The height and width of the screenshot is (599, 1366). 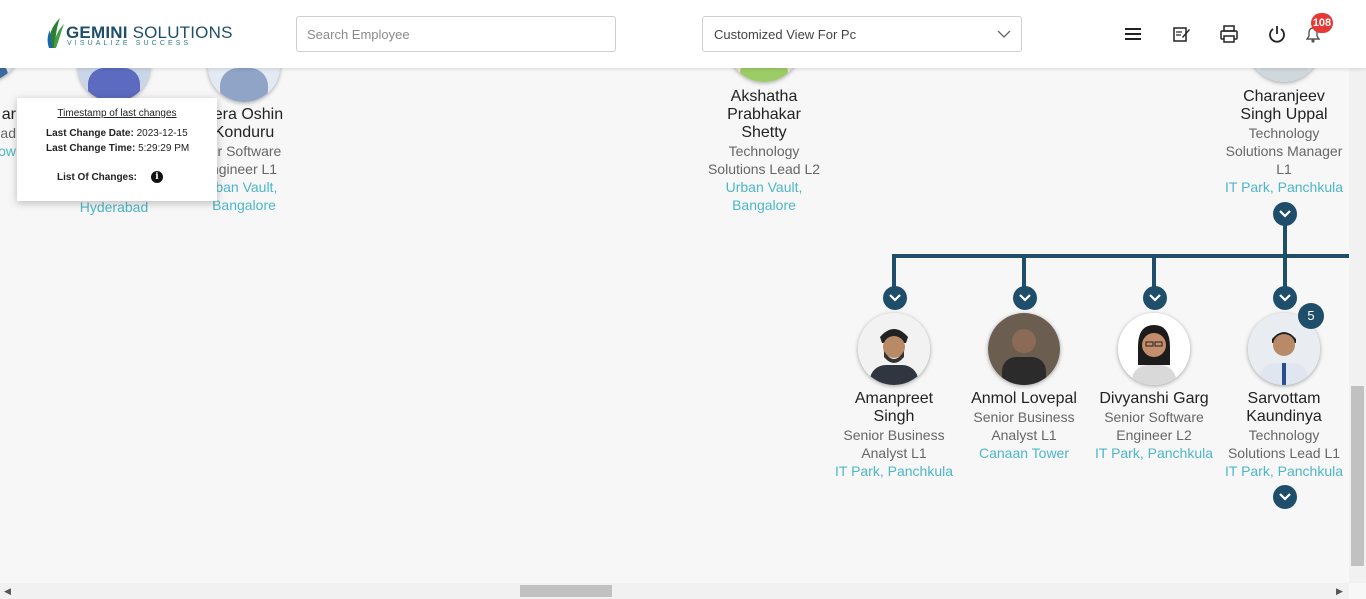 I want to click on employee-name: Sarvottam, so click(x=1284, y=398).